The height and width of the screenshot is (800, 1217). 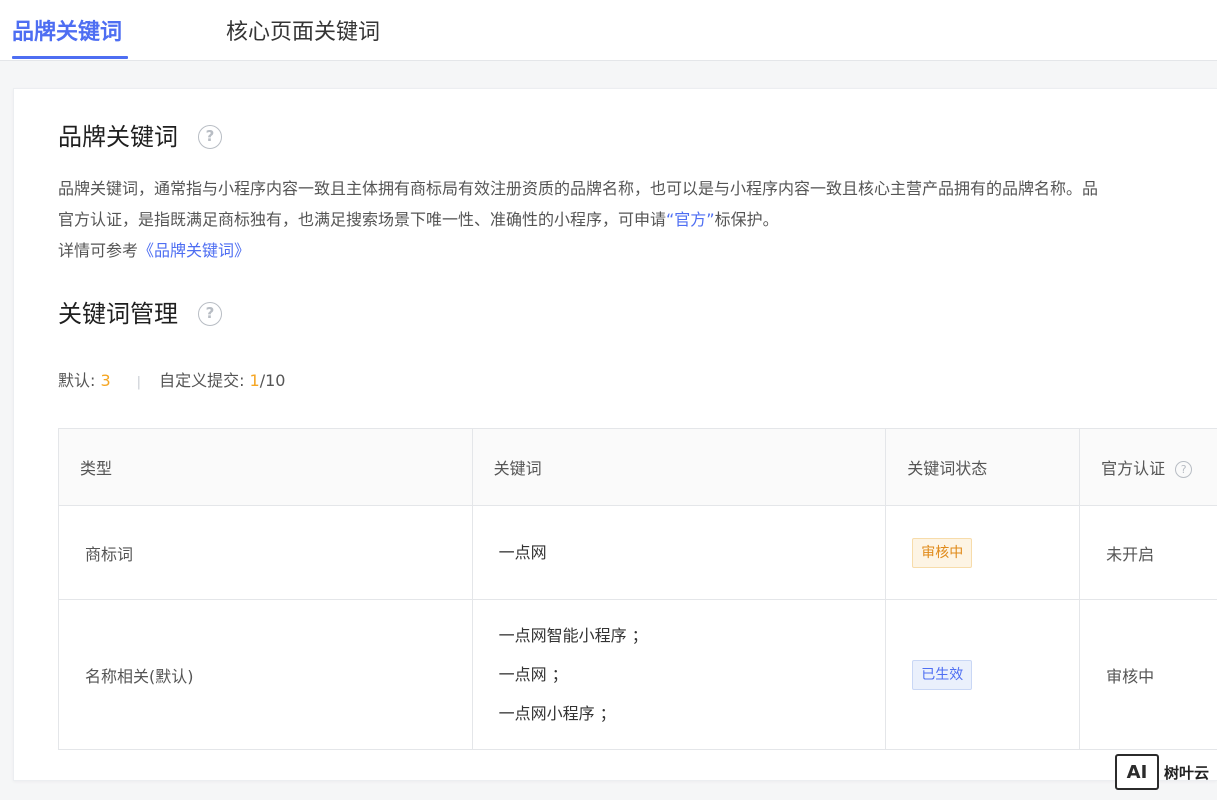 What do you see at coordinates (983, 552) in the screenshot?
I see `cell-status: 审核中` at bounding box center [983, 552].